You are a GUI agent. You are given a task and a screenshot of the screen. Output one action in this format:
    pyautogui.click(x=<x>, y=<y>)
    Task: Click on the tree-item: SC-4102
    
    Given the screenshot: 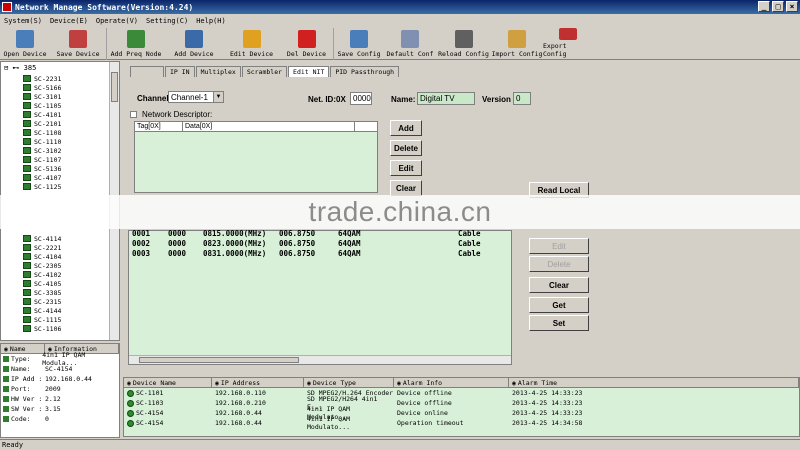 What is the action you would take?
    pyautogui.click(x=42, y=274)
    